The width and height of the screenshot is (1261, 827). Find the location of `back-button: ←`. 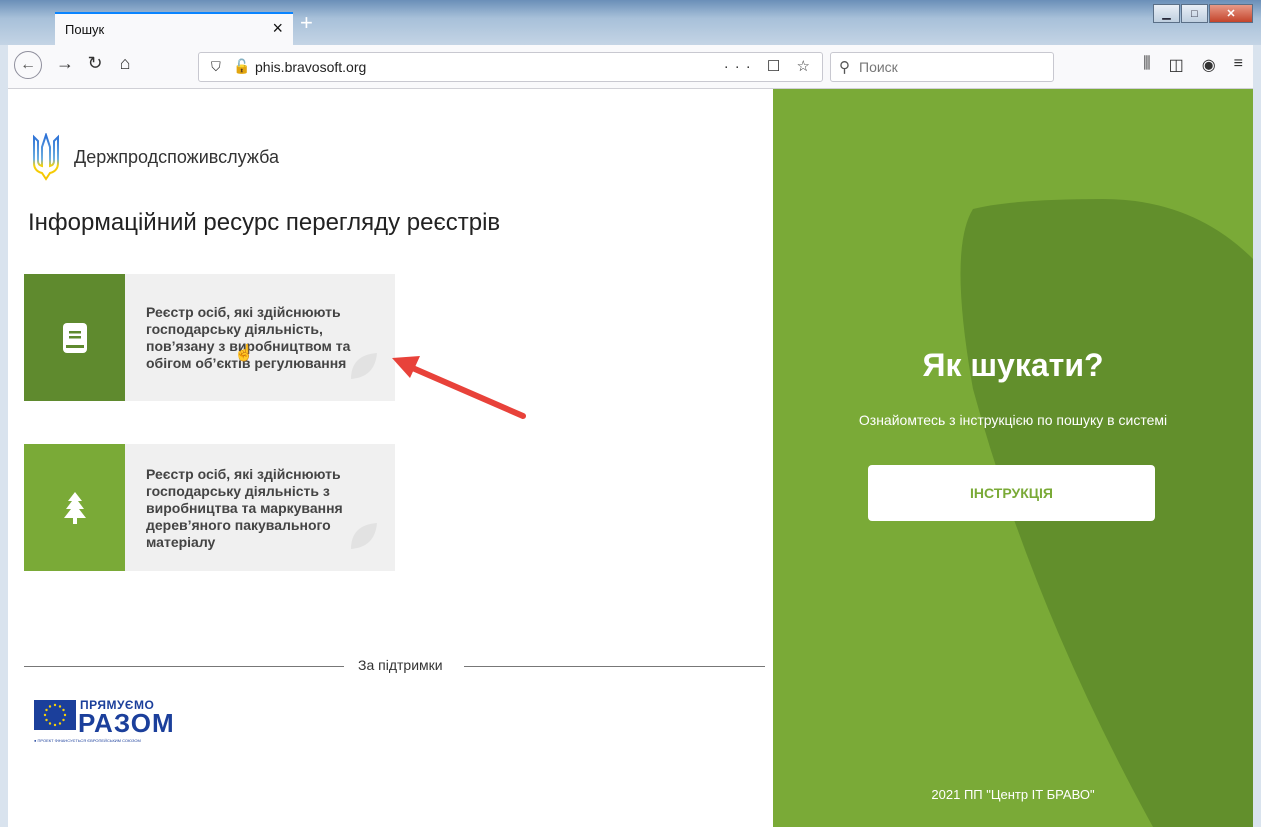

back-button: ← is located at coordinates (28, 65).